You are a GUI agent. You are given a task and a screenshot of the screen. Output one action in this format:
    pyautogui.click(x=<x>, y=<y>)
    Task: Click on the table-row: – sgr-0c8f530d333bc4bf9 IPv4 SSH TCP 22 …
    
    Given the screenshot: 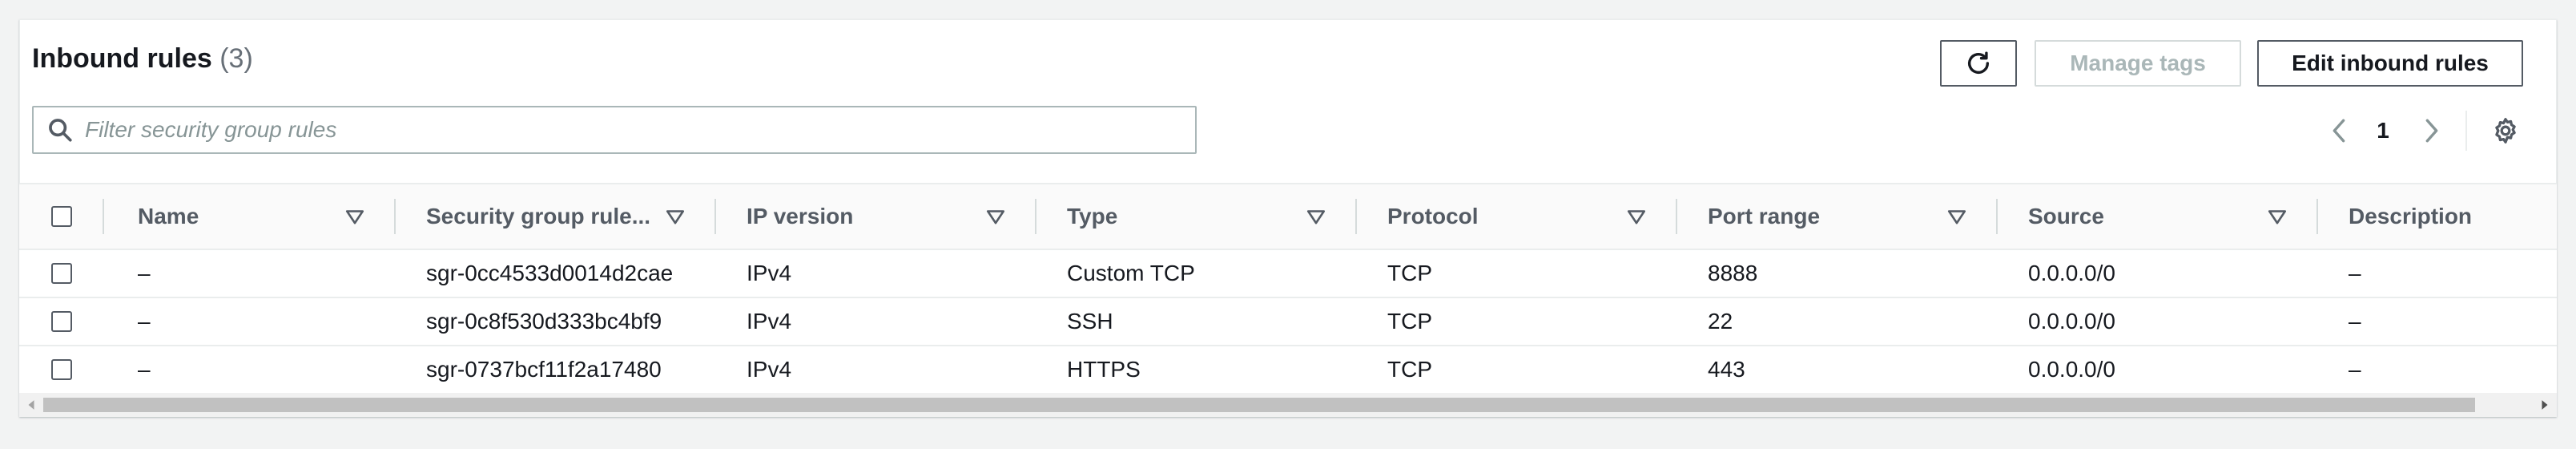 What is the action you would take?
    pyautogui.click(x=1288, y=322)
    